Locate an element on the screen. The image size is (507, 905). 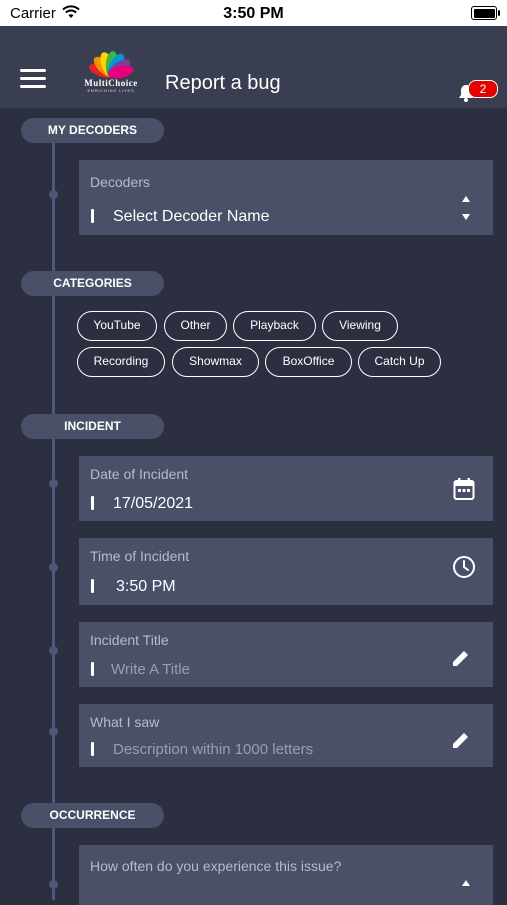
multichoice-logo: MultiChoice ENRICHING LIVES is located at coordinates (111, 72).